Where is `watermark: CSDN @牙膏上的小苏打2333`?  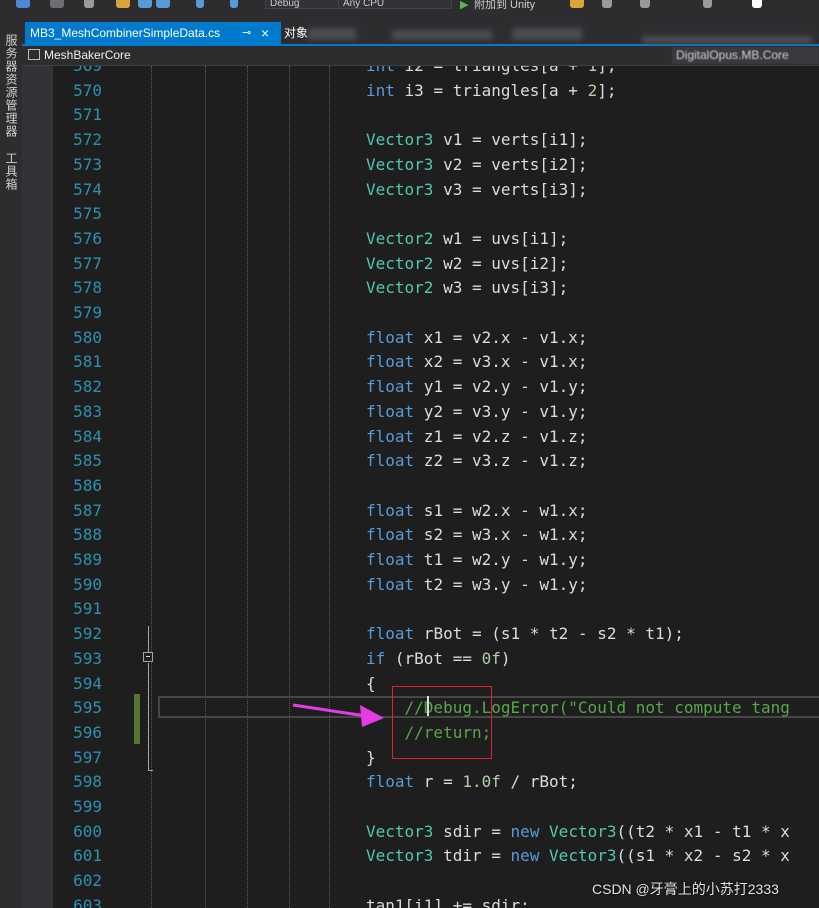 watermark: CSDN @牙膏上的小苏打2333 is located at coordinates (685, 889).